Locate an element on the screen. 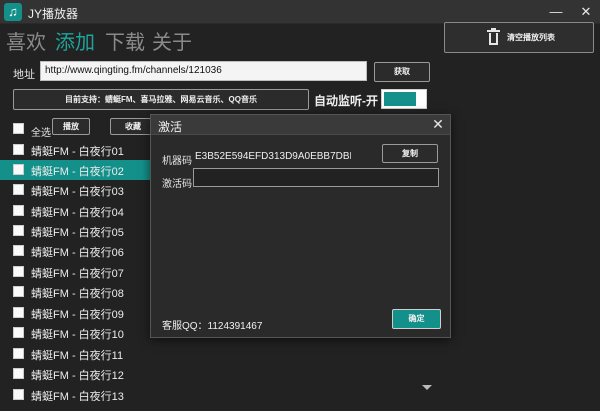 The image size is (600, 411). track-label: 蜻蜓FM - 白夜行05 is located at coordinates (77, 233).